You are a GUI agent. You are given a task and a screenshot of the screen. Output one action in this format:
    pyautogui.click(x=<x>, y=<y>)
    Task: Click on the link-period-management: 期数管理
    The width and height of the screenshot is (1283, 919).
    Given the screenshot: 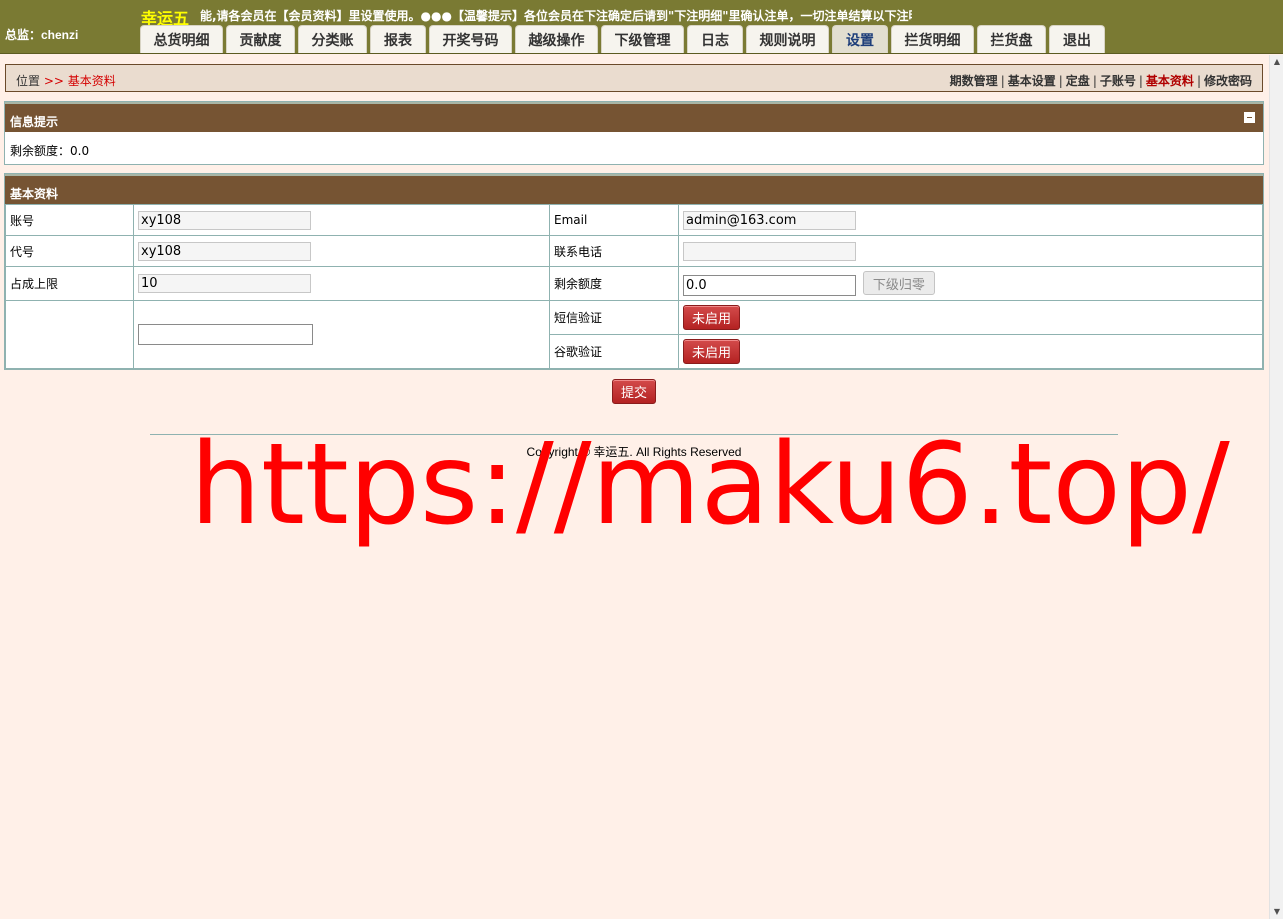 What is the action you would take?
    pyautogui.click(x=974, y=81)
    